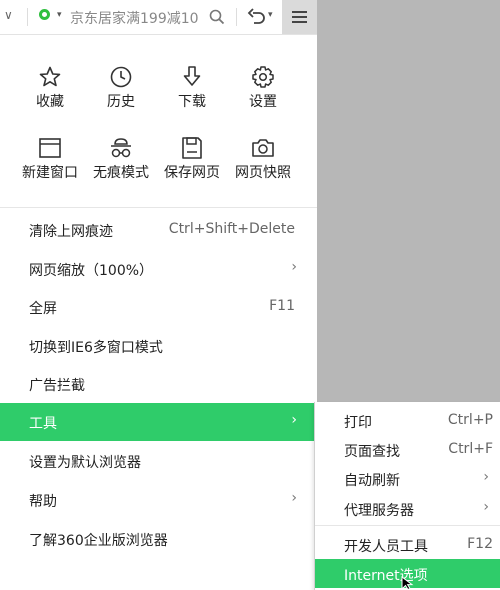 Image resolution: width=500 pixels, height=590 pixels. Describe the element at coordinates (158, 422) in the screenshot. I see `menu-item-tools: 工具 ›` at that location.